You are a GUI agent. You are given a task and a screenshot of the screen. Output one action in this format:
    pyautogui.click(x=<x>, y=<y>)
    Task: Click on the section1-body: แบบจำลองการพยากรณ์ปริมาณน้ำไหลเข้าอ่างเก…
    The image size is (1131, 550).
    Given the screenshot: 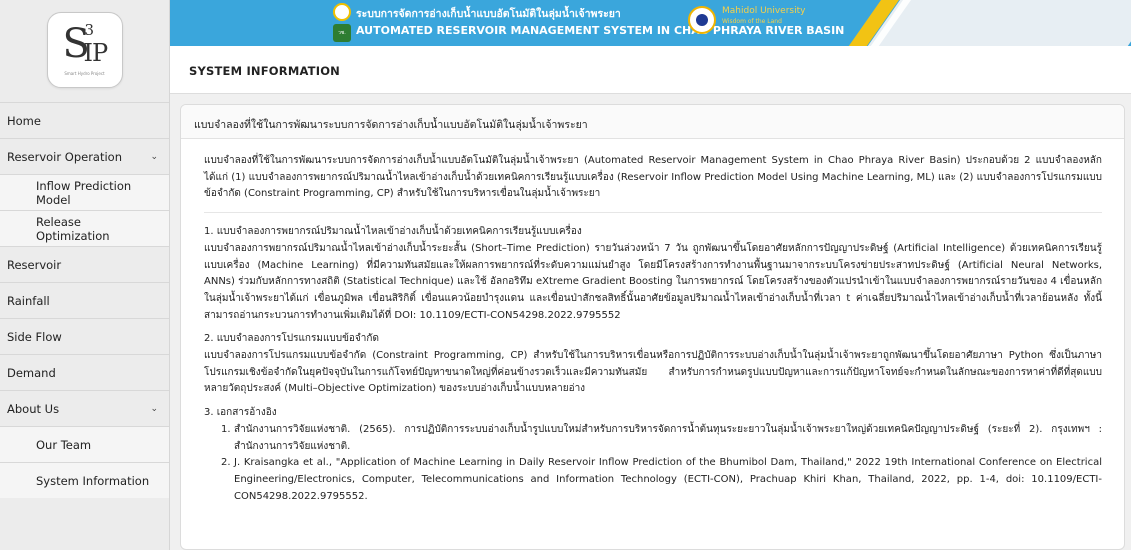 What is the action you would take?
    pyautogui.click(x=653, y=281)
    